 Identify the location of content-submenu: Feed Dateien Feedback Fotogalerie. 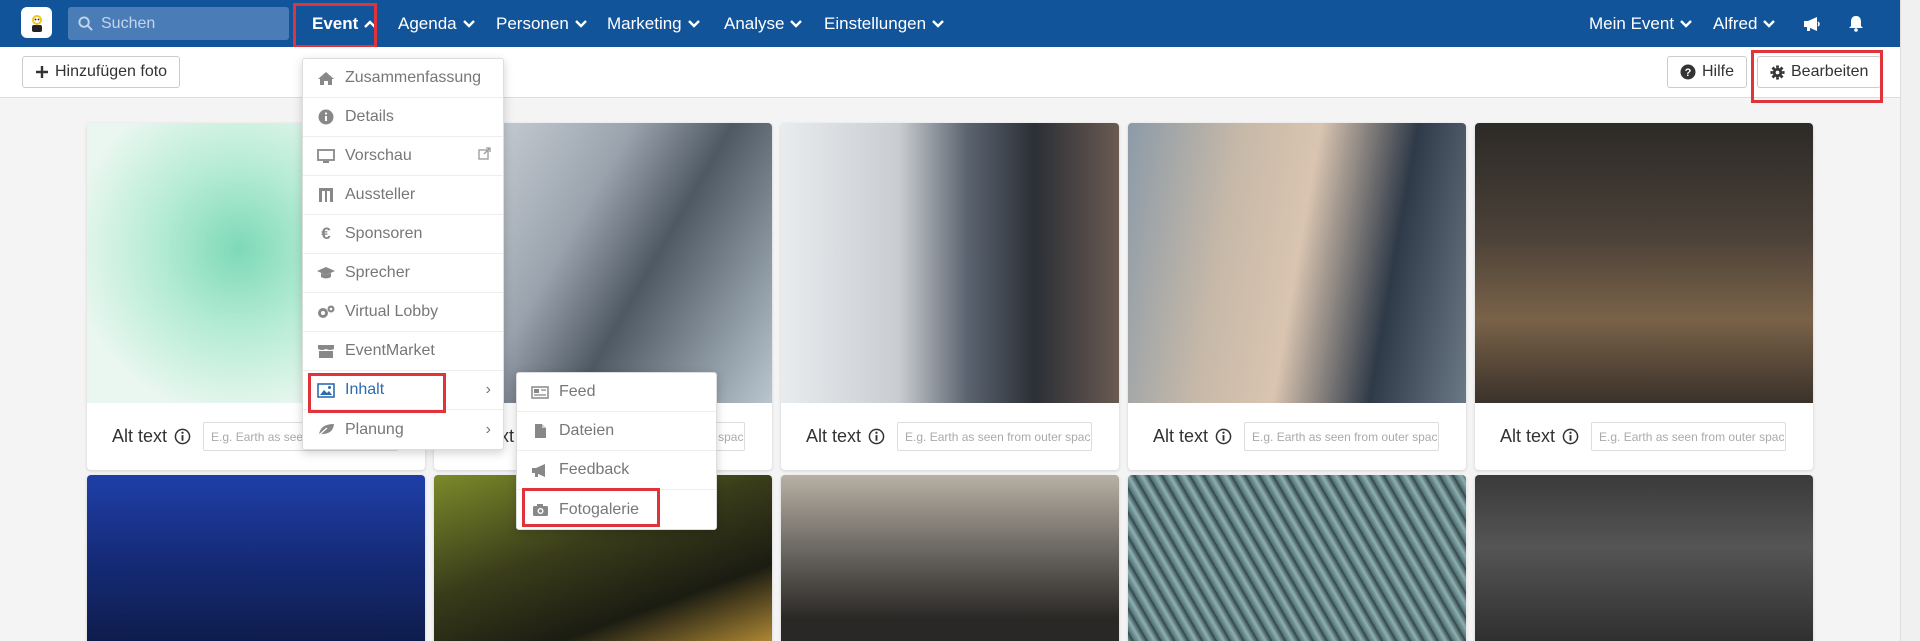
(616, 451).